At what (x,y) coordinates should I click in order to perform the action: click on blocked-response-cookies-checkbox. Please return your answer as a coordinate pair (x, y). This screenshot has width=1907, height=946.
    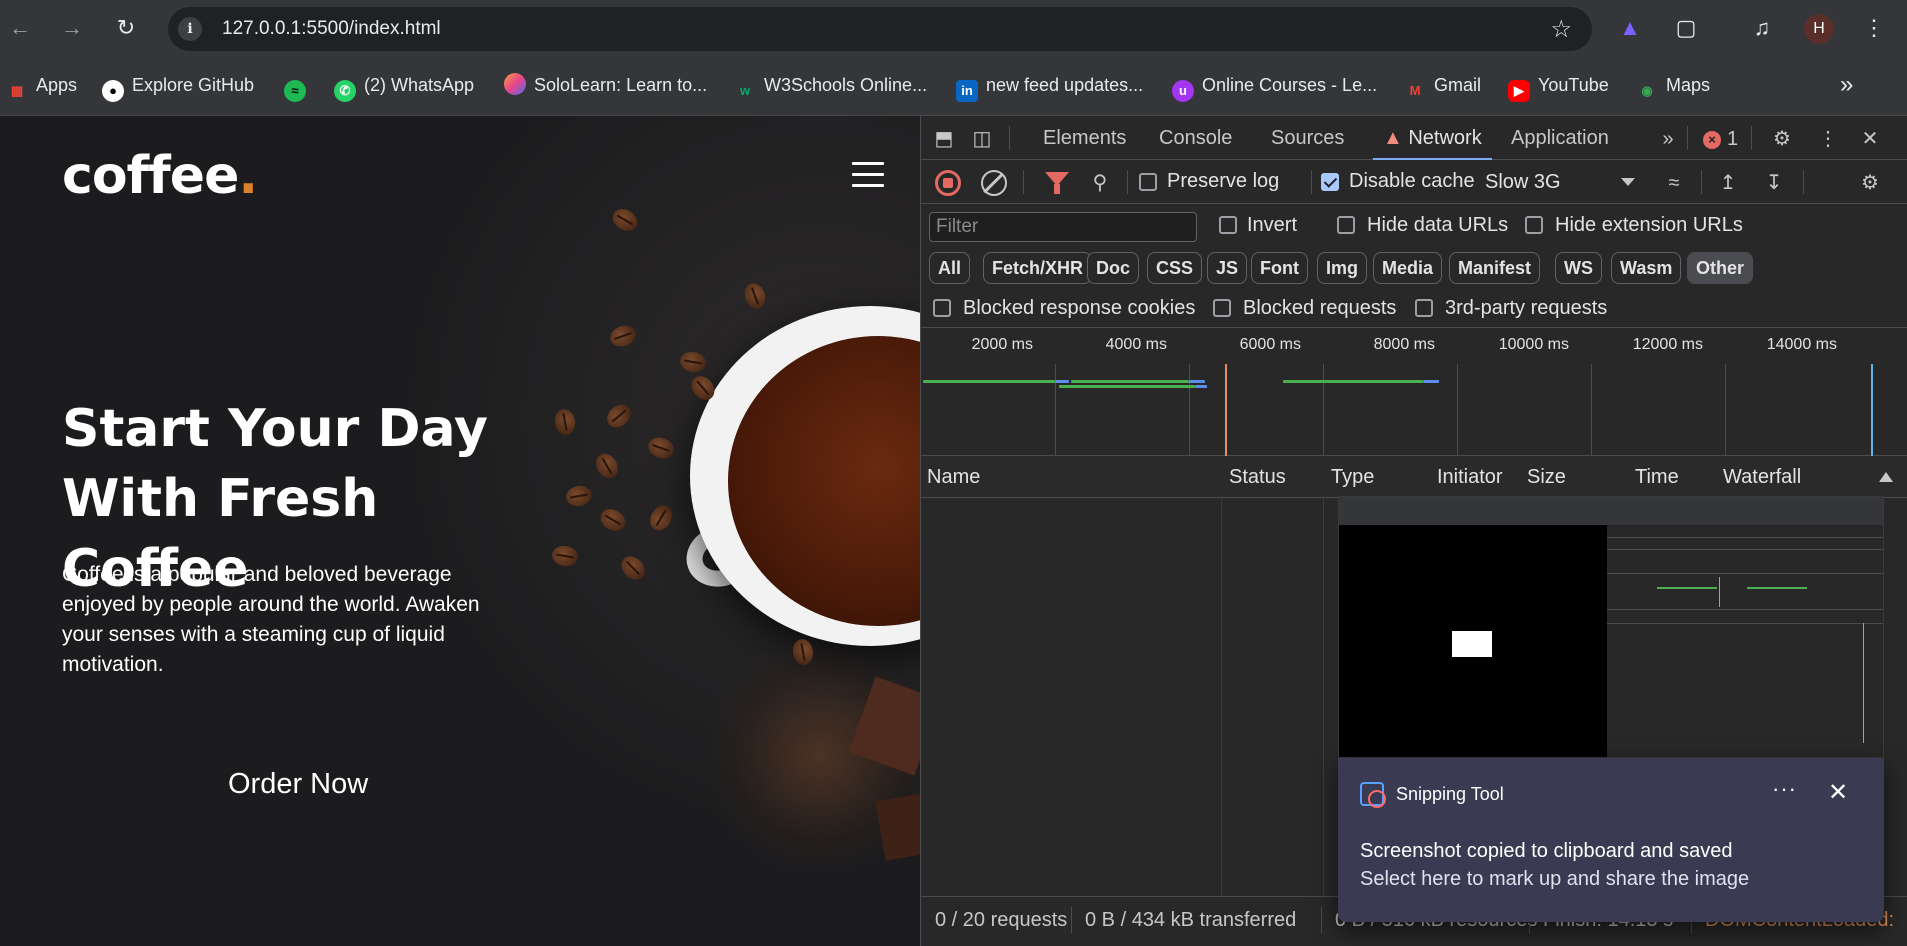
    Looking at the image, I should click on (942, 308).